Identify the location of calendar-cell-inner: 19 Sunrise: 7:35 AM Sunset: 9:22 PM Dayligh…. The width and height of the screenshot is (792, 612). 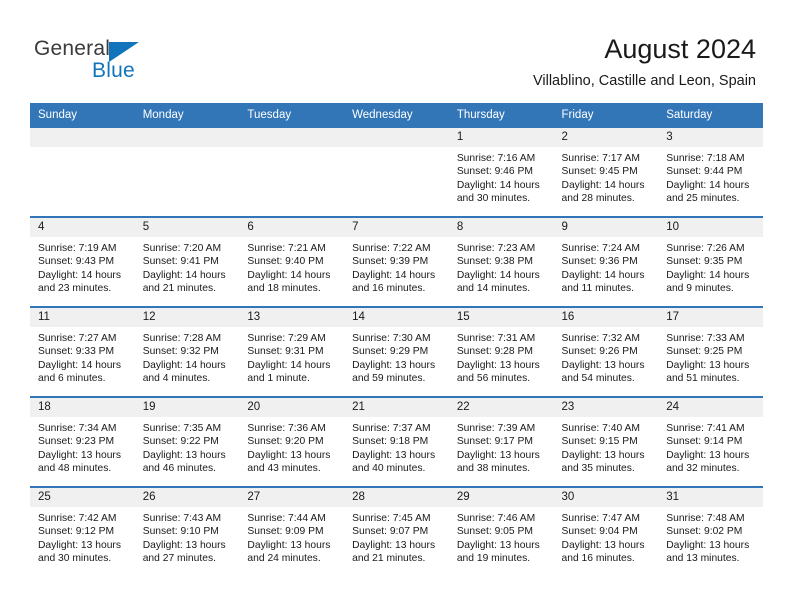
(187, 442).